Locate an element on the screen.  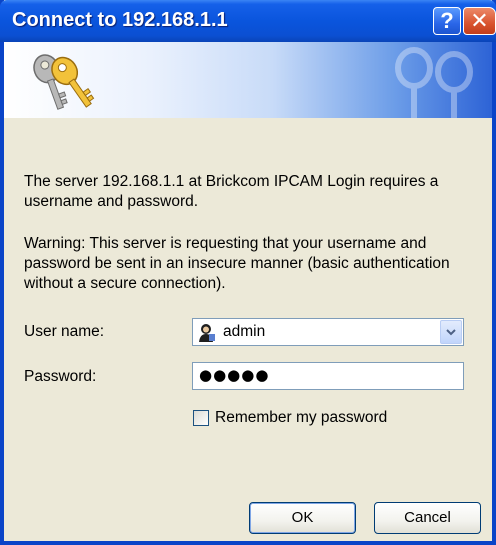
title-bar: Connect to 192.168.1.1 ? ✕ is located at coordinates (248, 21).